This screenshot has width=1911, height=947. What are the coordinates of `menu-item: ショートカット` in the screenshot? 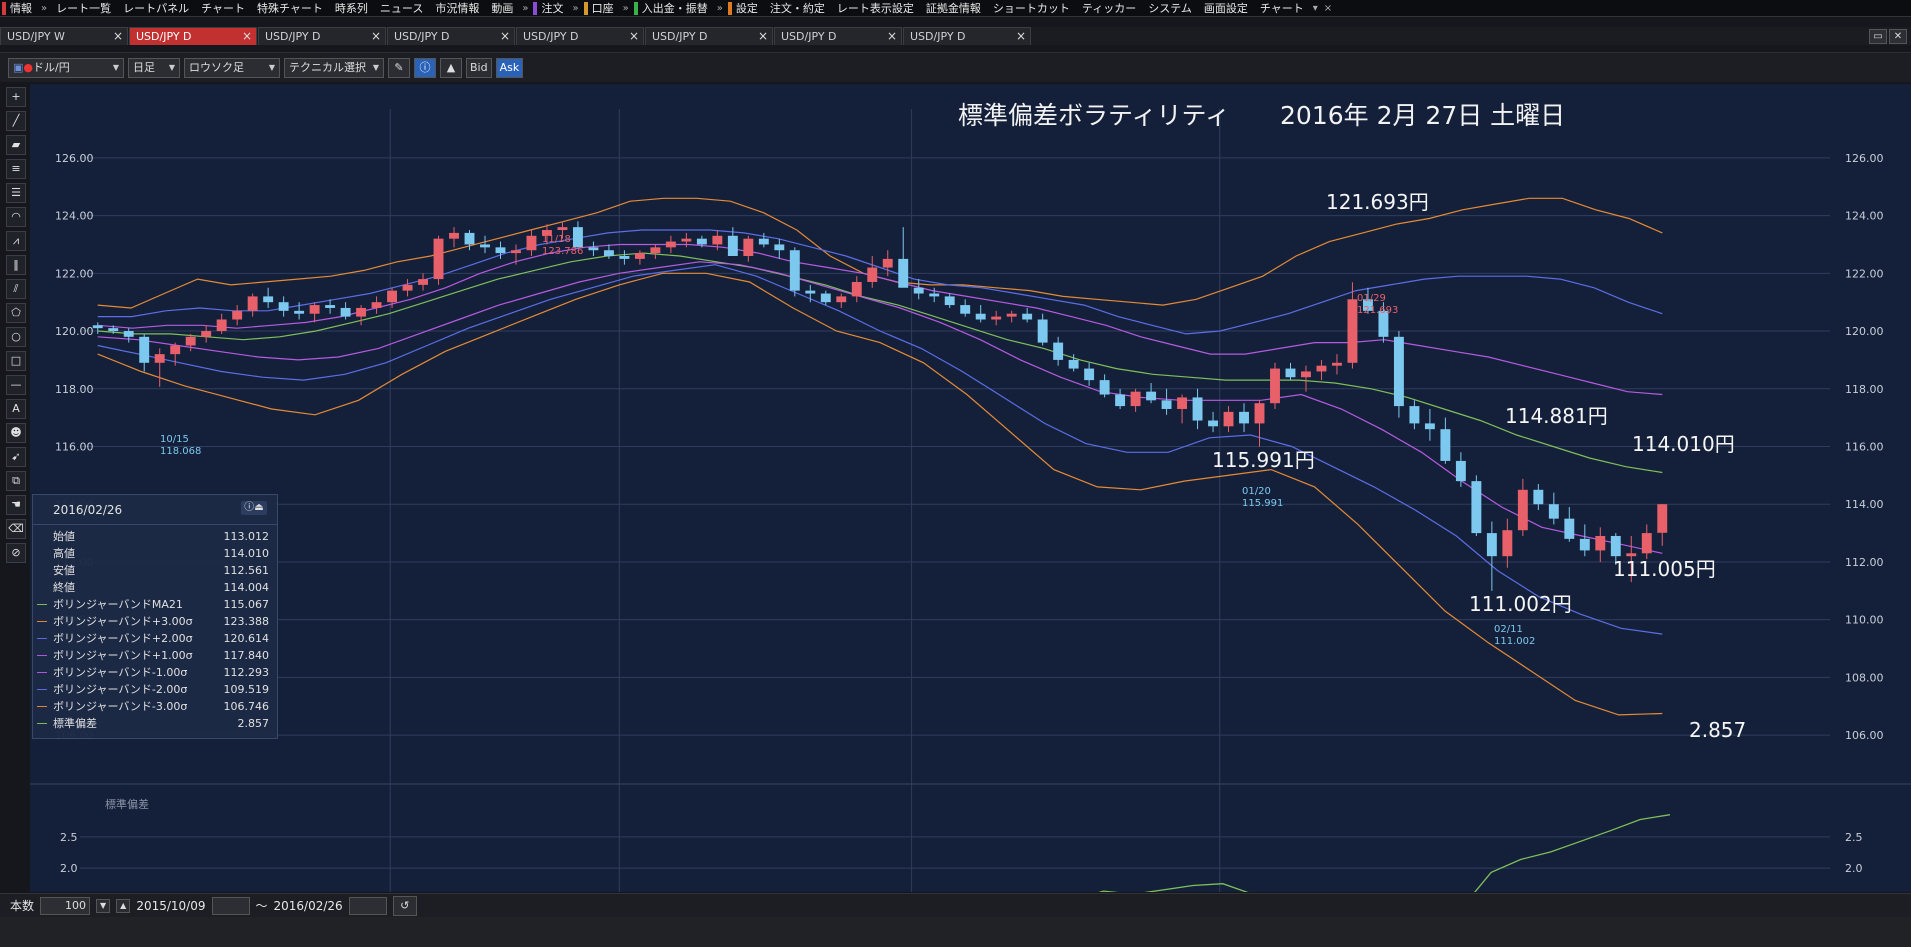 It's located at (1031, 8).